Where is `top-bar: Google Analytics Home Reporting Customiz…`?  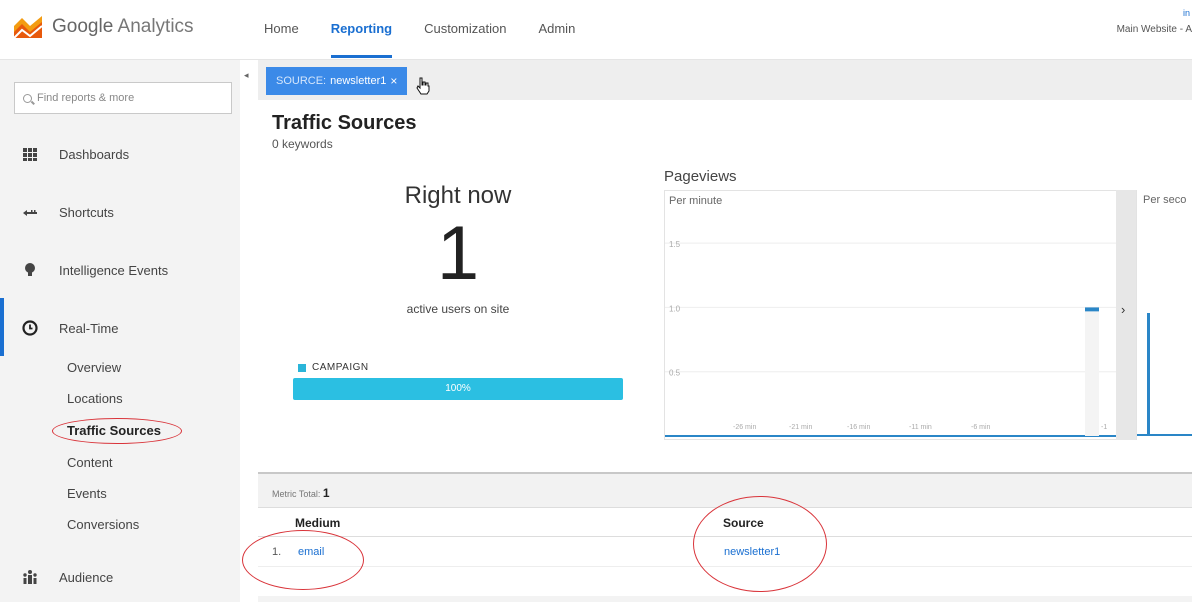 top-bar: Google Analytics Home Reporting Customiz… is located at coordinates (596, 30).